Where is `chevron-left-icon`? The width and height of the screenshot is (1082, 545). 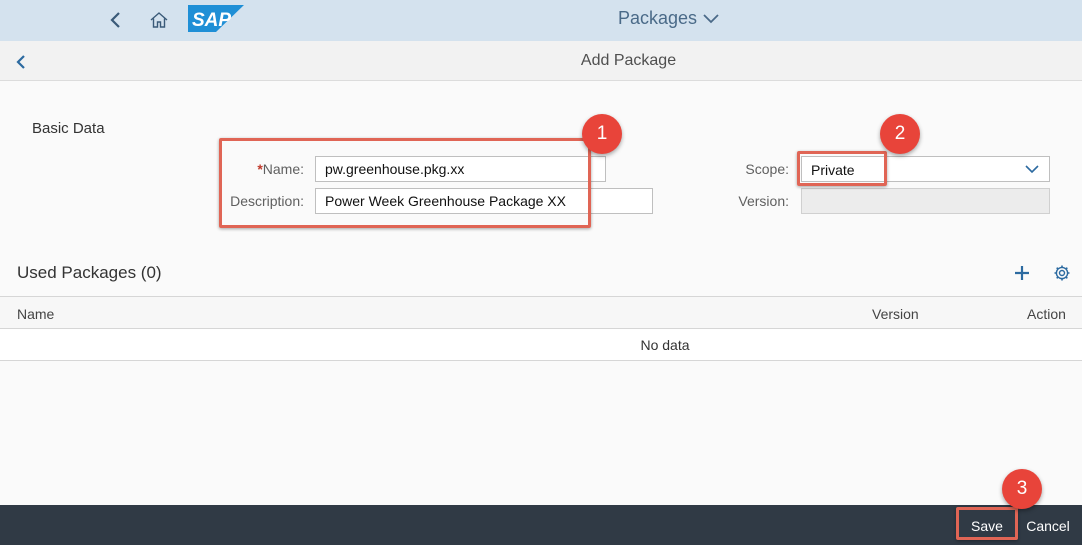 chevron-left-icon is located at coordinates (115, 20).